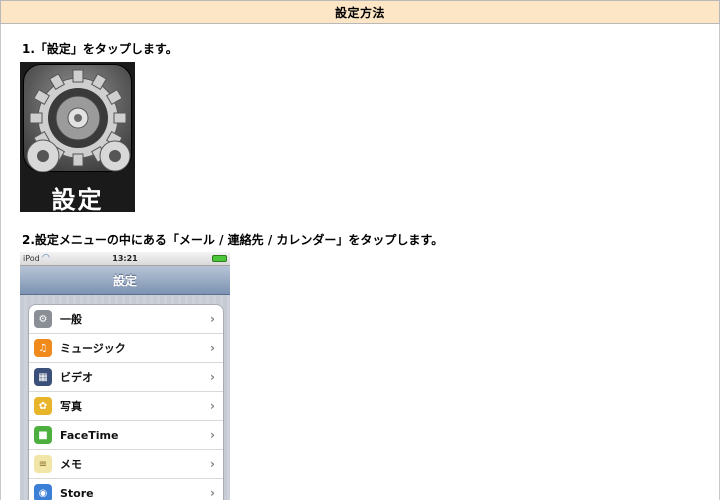  What do you see at coordinates (126, 464) in the screenshot?
I see `settings-item-notes: ≡ メモ ›` at bounding box center [126, 464].